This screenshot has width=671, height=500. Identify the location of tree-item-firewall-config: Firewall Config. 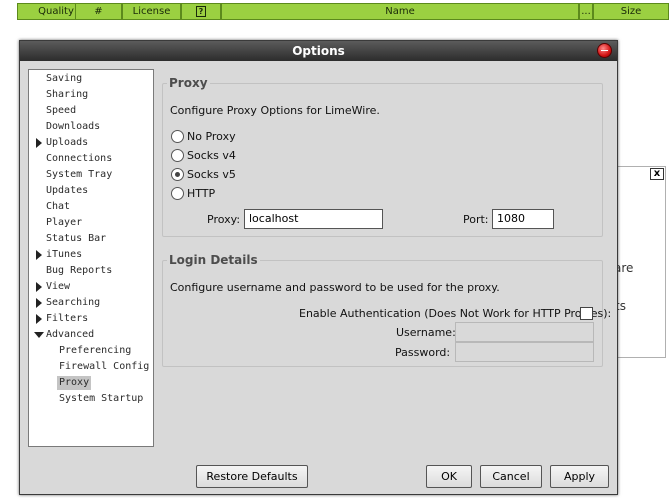
(104, 367).